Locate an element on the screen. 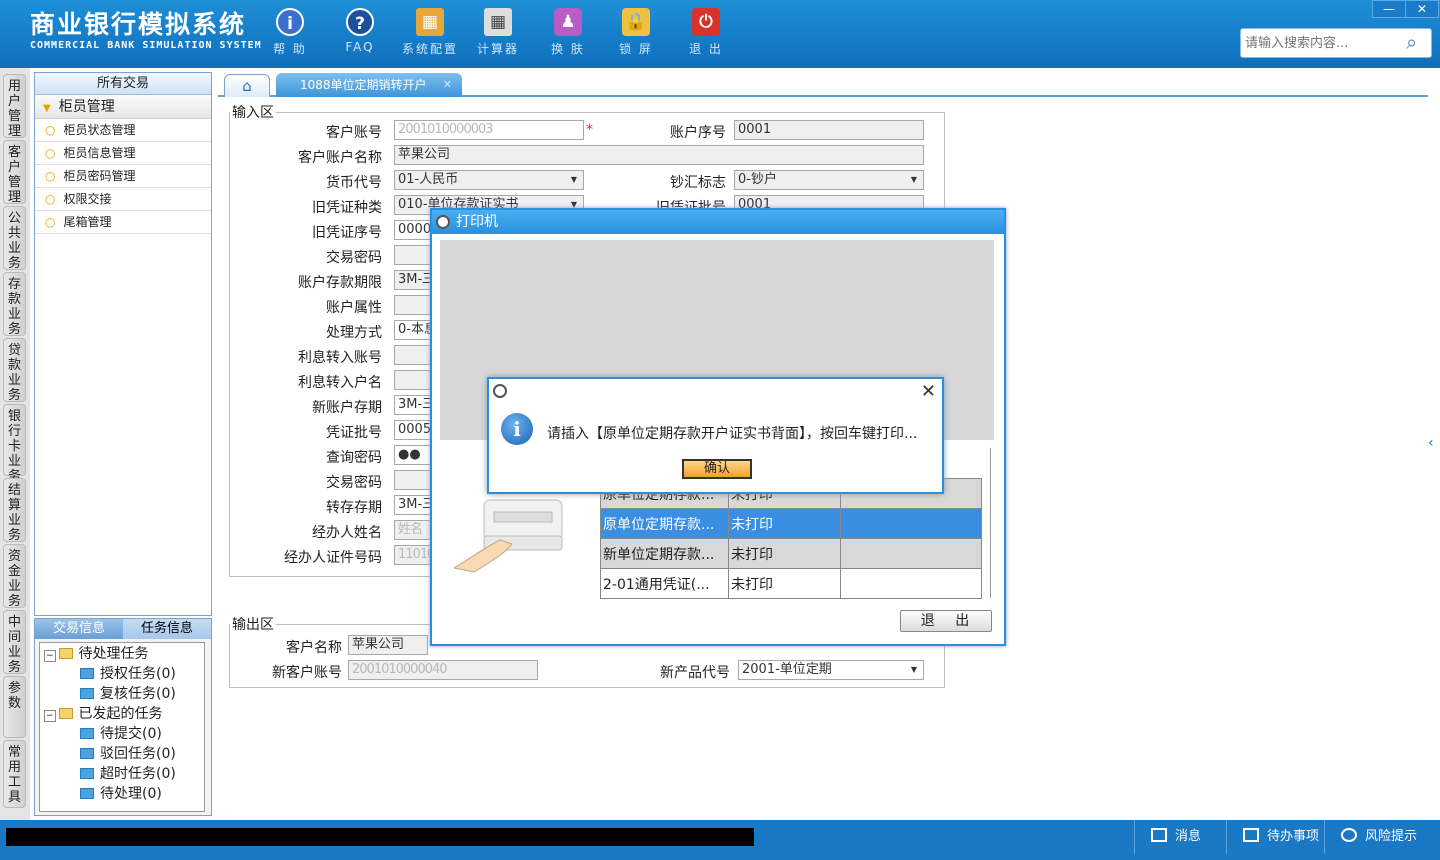  task-node-label: 待处理(0) is located at coordinates (131, 794).